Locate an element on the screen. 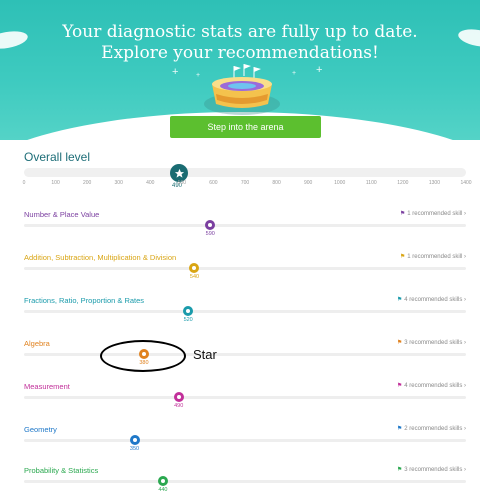  scale-tick-label: 1400 is located at coordinates (466, 183).